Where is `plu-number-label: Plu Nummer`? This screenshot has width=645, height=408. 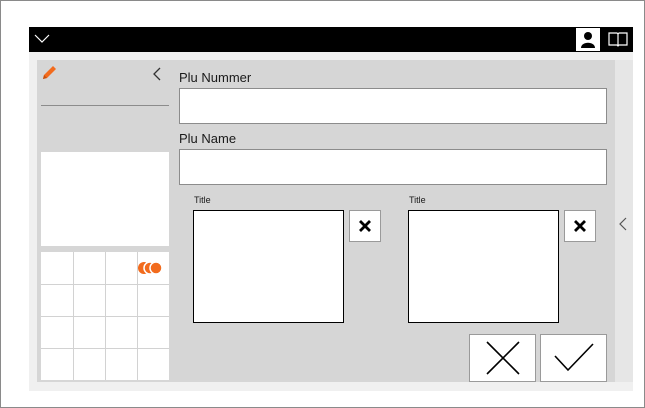
plu-number-label: Plu Nummer is located at coordinates (215, 77).